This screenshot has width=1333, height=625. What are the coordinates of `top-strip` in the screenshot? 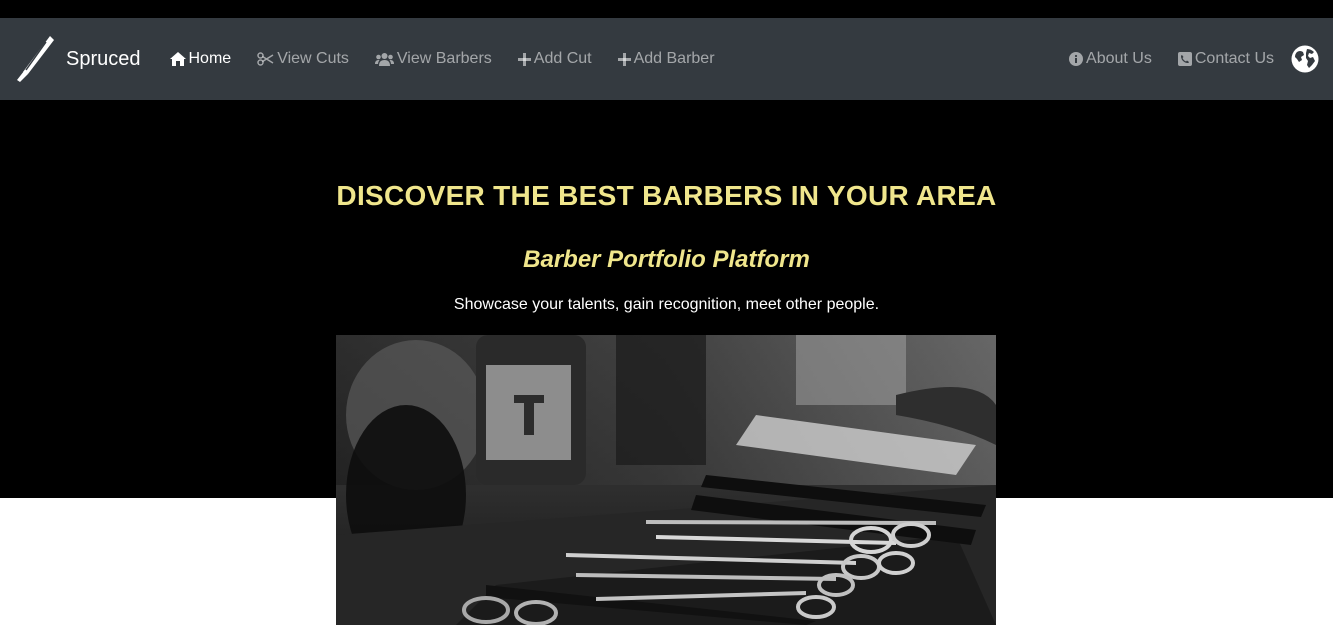 It's located at (666, 9).